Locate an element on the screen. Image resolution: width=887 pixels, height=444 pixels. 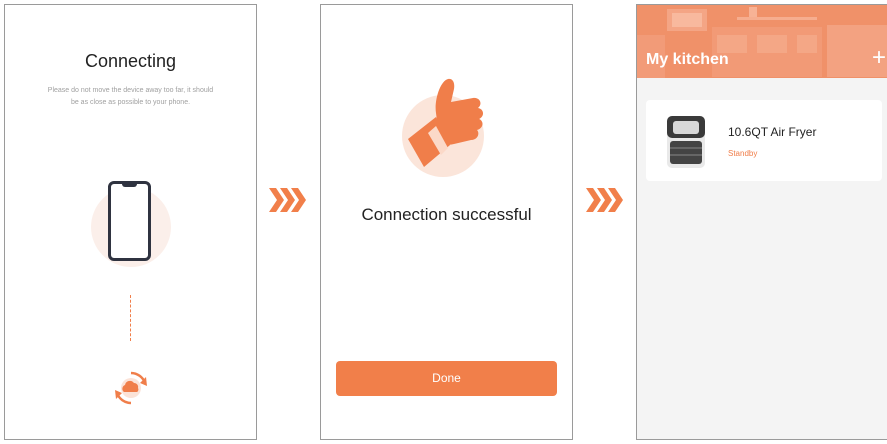
thumbs-up-icon is located at coordinates (443, 127).